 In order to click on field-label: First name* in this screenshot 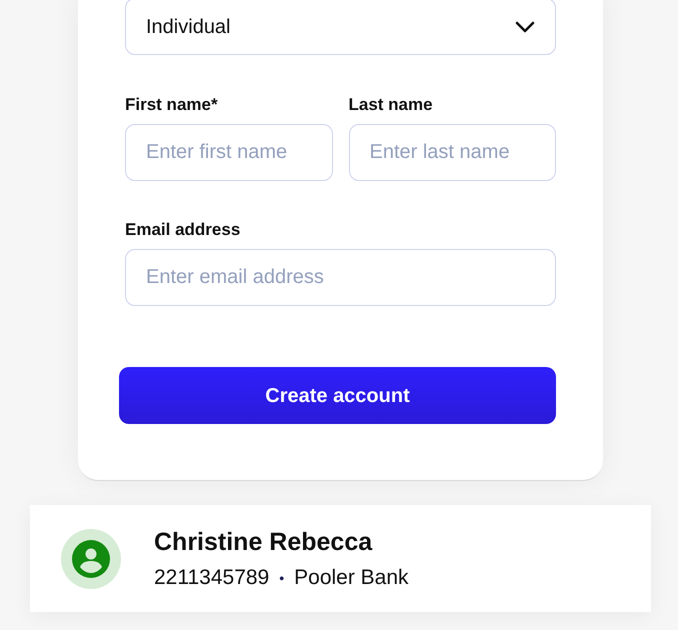, I will do `click(172, 105)`.